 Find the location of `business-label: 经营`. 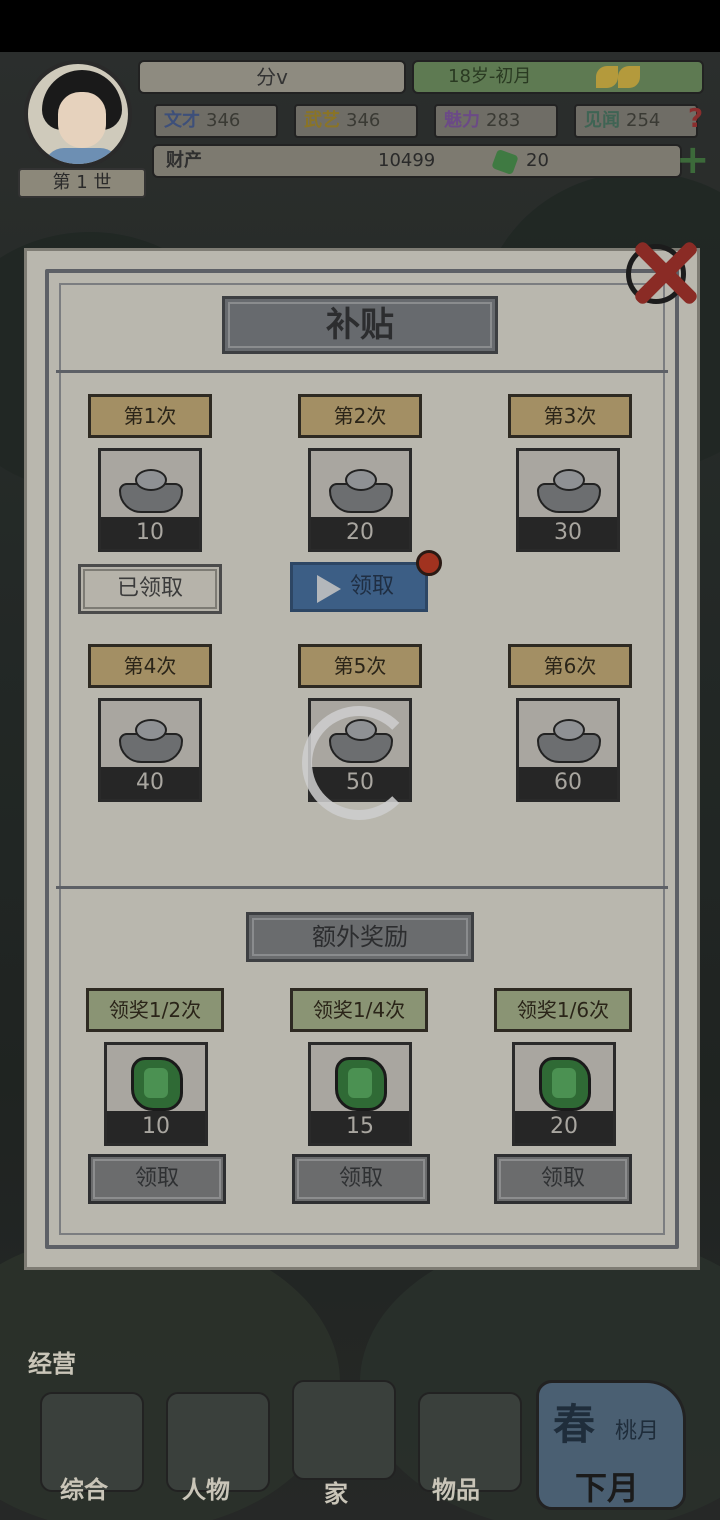

business-label: 经营 is located at coordinates (52, 1364).